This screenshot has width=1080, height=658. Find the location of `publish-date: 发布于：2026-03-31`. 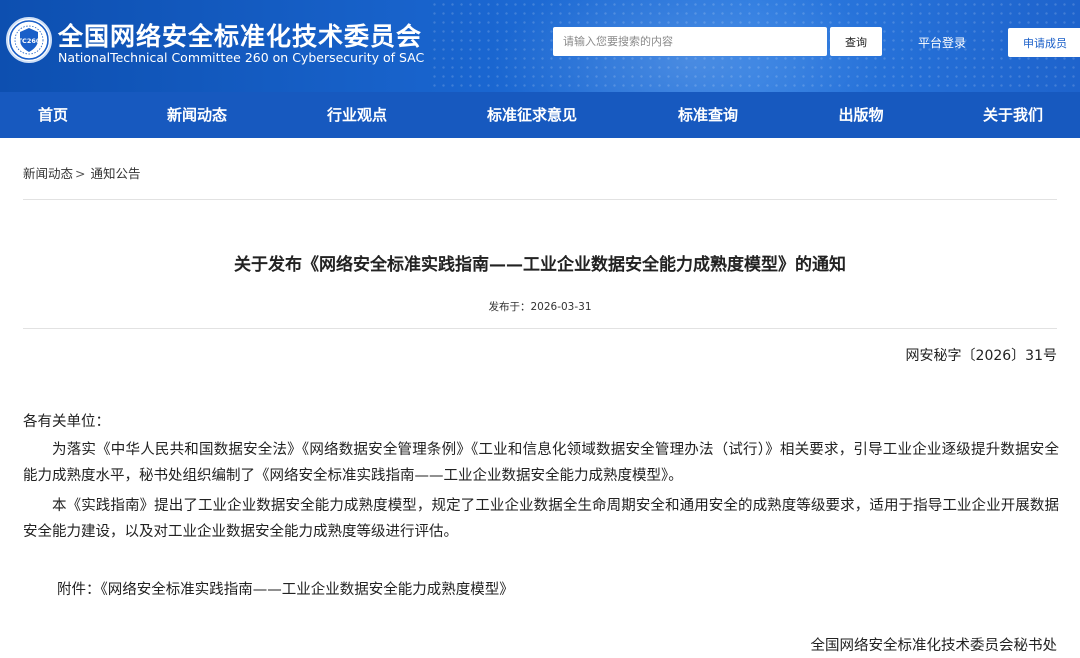

publish-date: 发布于：2026-03-31 is located at coordinates (540, 307).